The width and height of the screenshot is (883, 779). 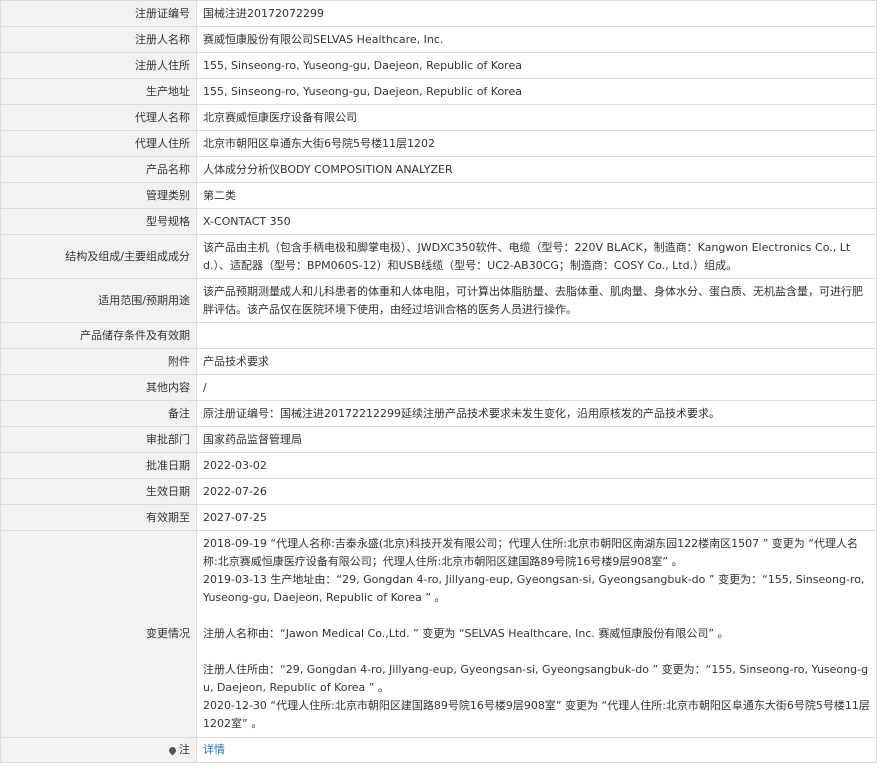 I want to click on label-approval-dept: 审批部门, so click(x=98, y=439).